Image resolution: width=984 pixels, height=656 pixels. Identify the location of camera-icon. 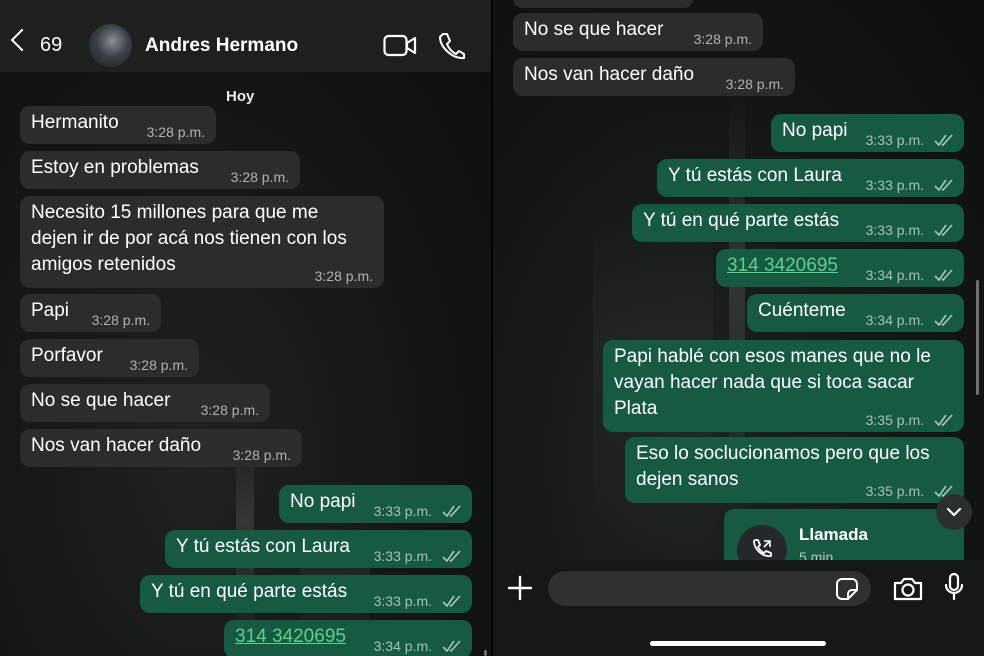
(908, 589).